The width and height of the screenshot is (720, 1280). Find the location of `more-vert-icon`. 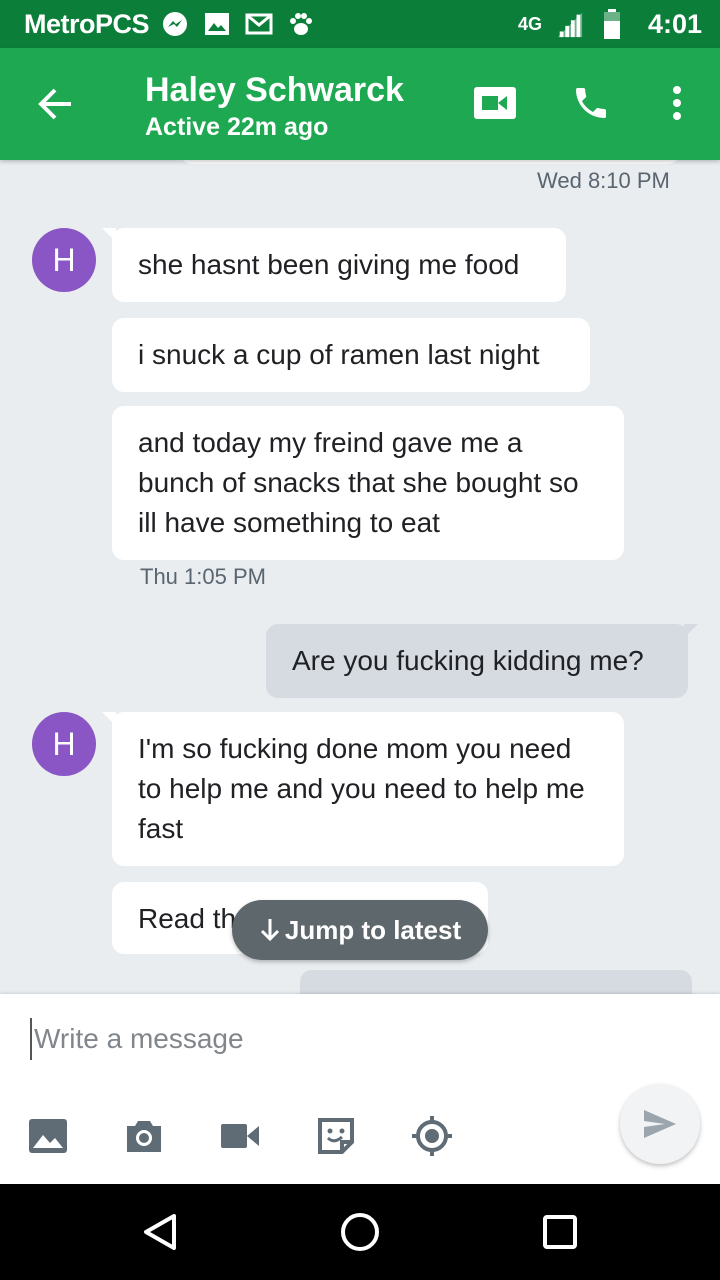

more-vert-icon is located at coordinates (677, 103).